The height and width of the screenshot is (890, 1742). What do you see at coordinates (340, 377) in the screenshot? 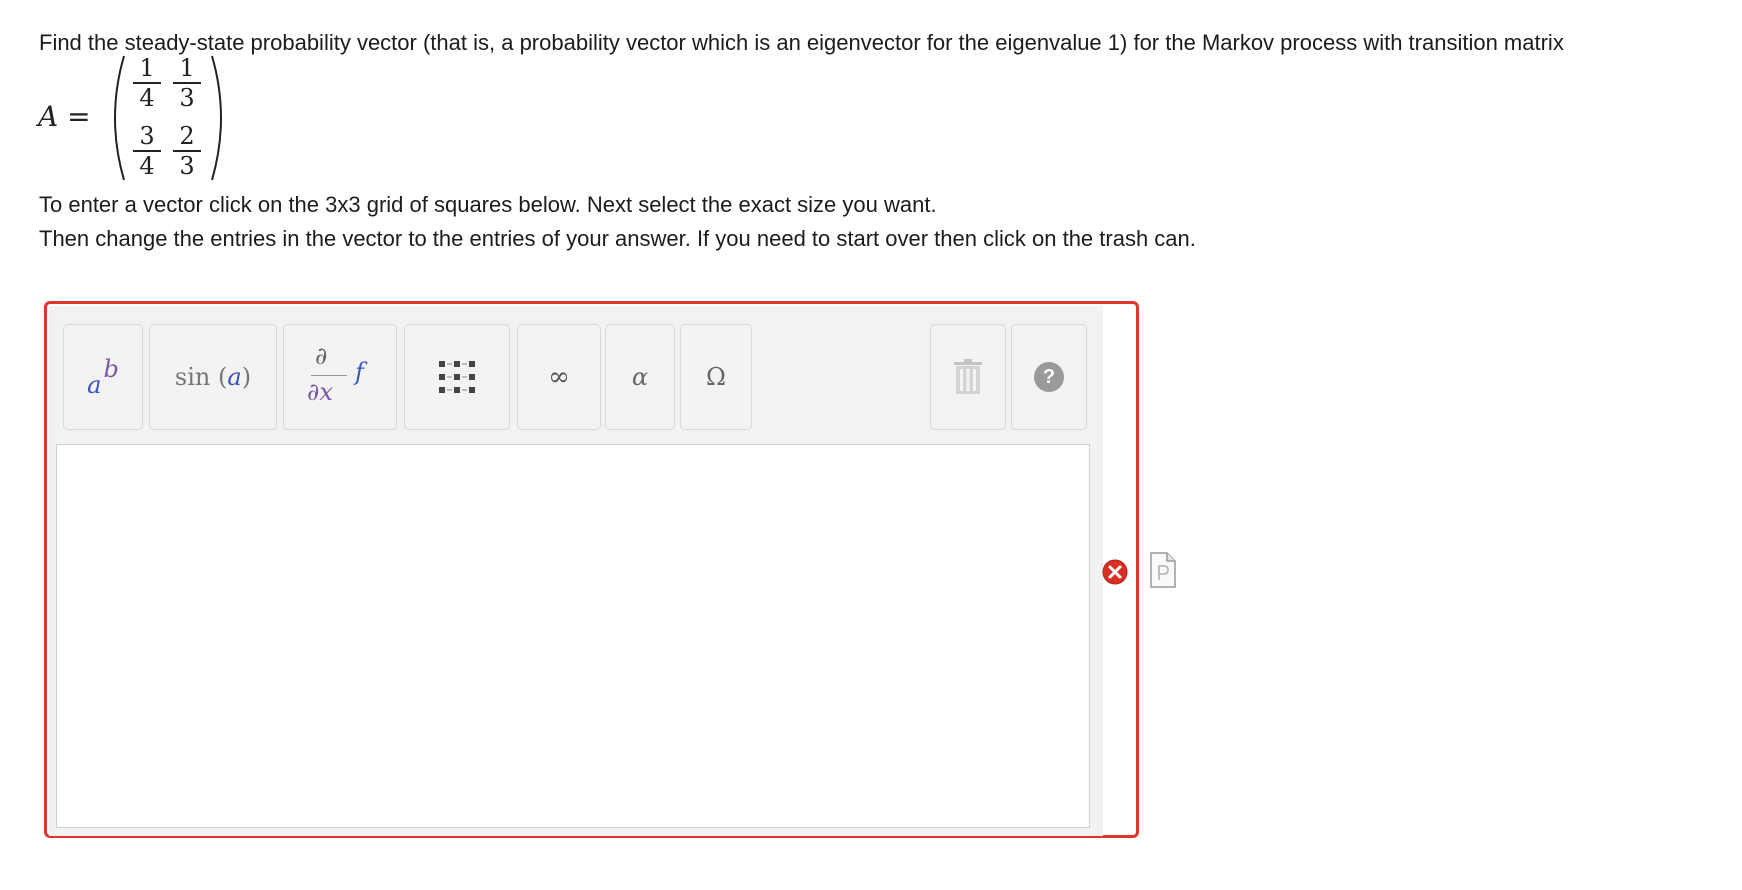
I see `calculus-button: ∂ ∂x f` at bounding box center [340, 377].